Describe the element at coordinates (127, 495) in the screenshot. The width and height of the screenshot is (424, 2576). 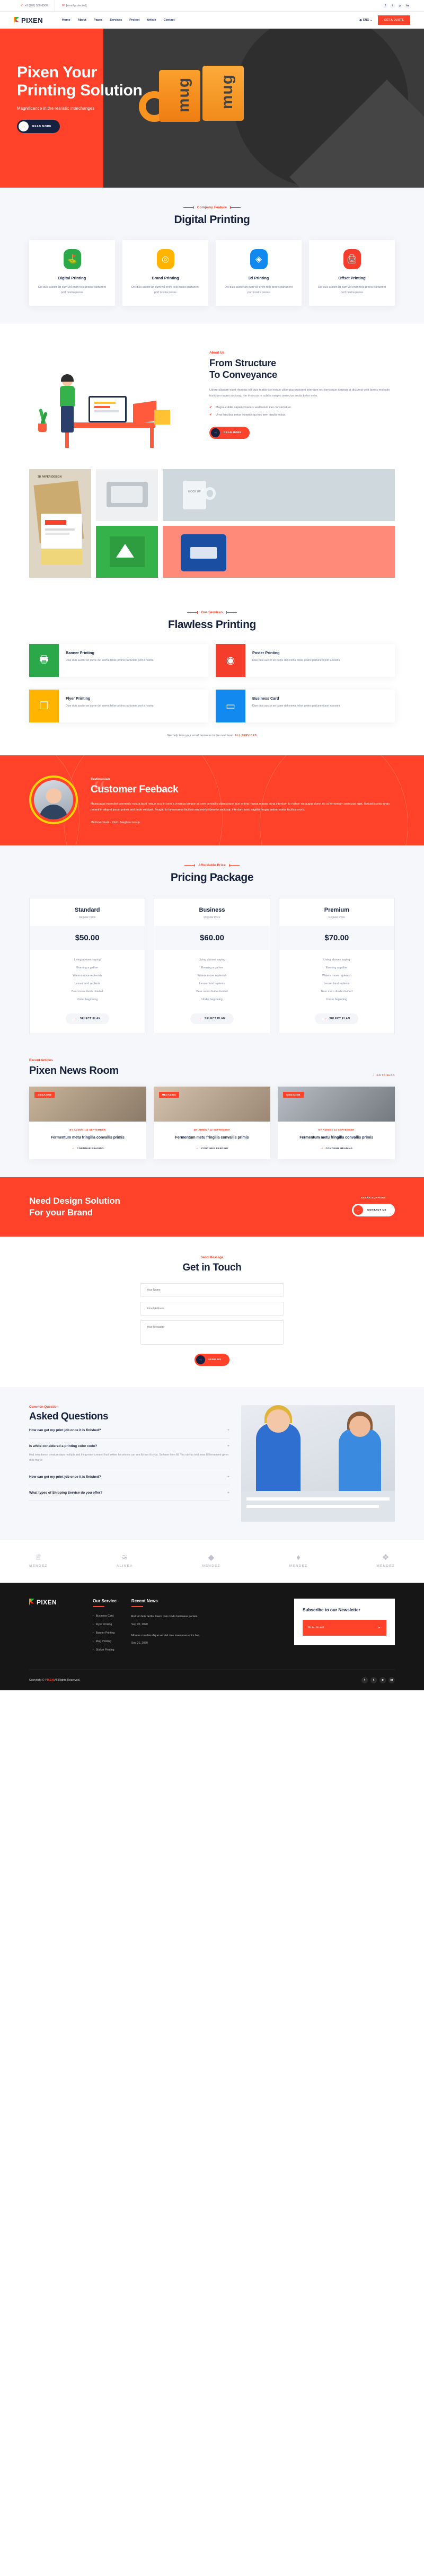
I see `gallery-item-roll` at that location.